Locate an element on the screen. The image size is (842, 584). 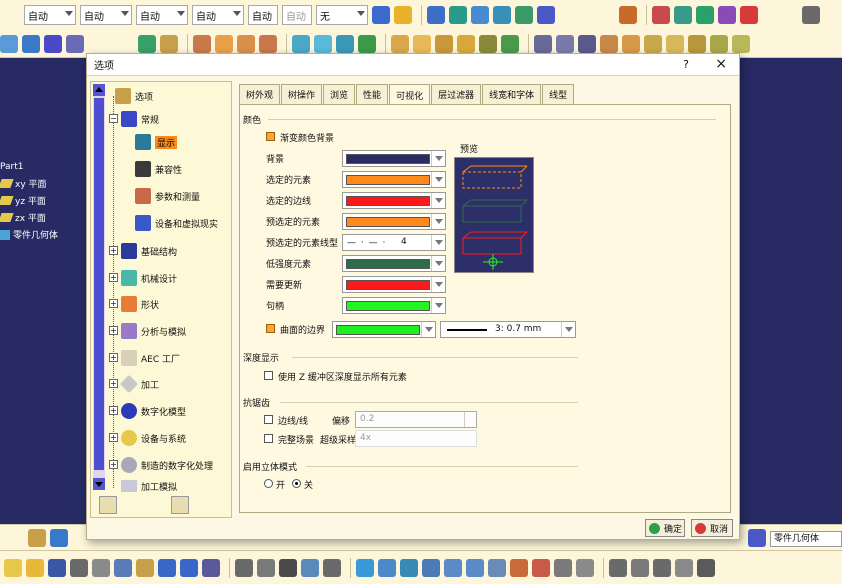
solid-icon is located at coordinates (422, 44).